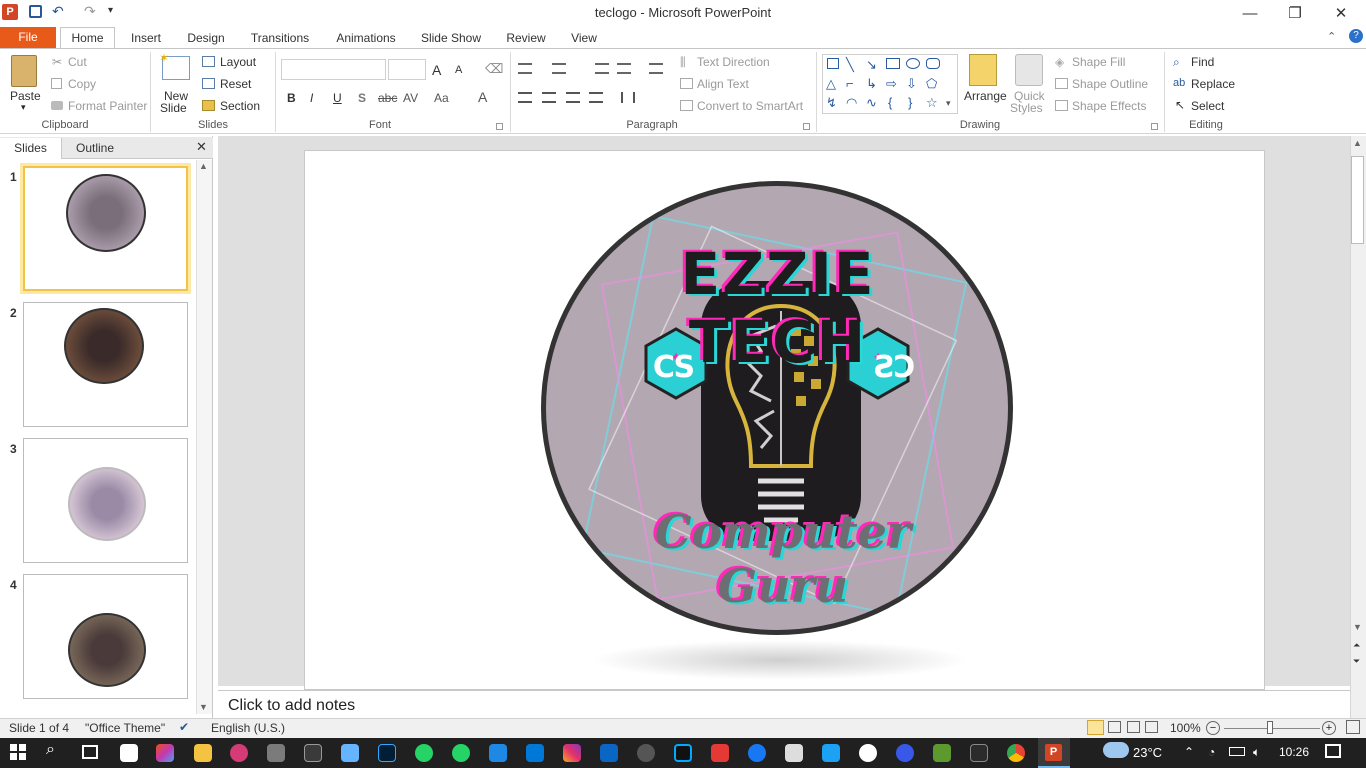 This screenshot has height=768, width=1366. Describe the element at coordinates (235, 84) in the screenshot. I see `reset-button: Reset` at that location.